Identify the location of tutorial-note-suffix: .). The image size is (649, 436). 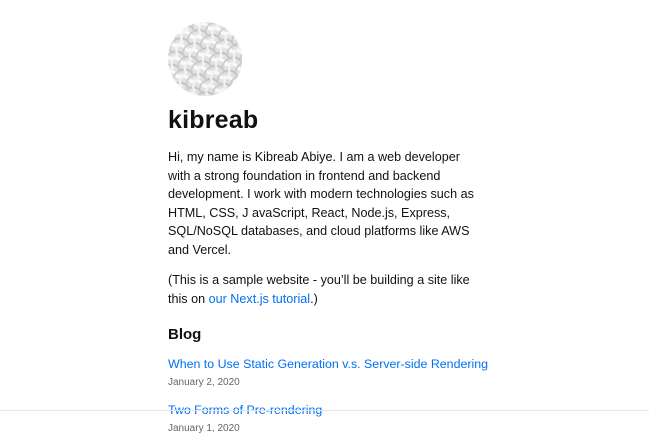
(314, 298).